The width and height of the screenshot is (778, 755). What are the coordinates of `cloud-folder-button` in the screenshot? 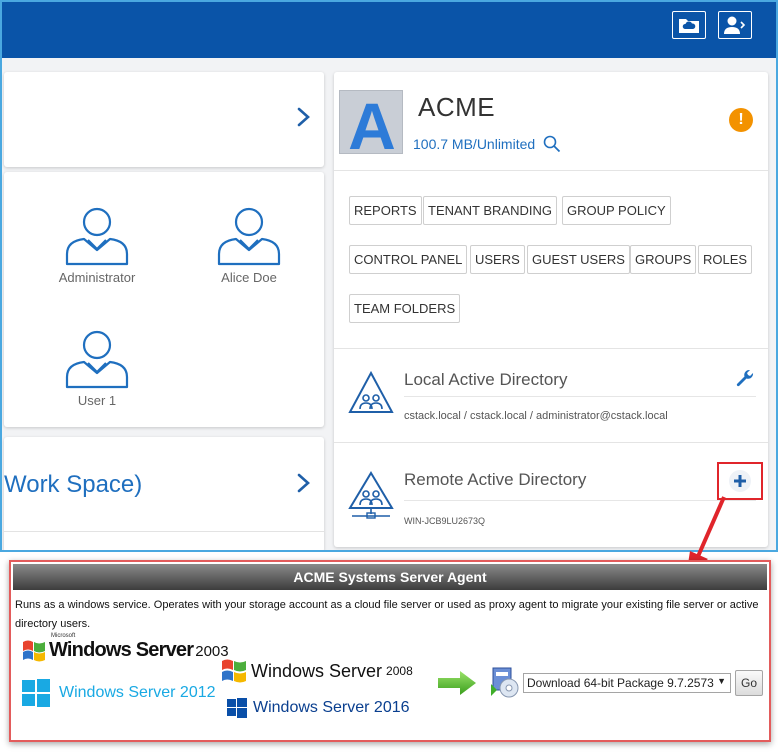 It's located at (689, 25).